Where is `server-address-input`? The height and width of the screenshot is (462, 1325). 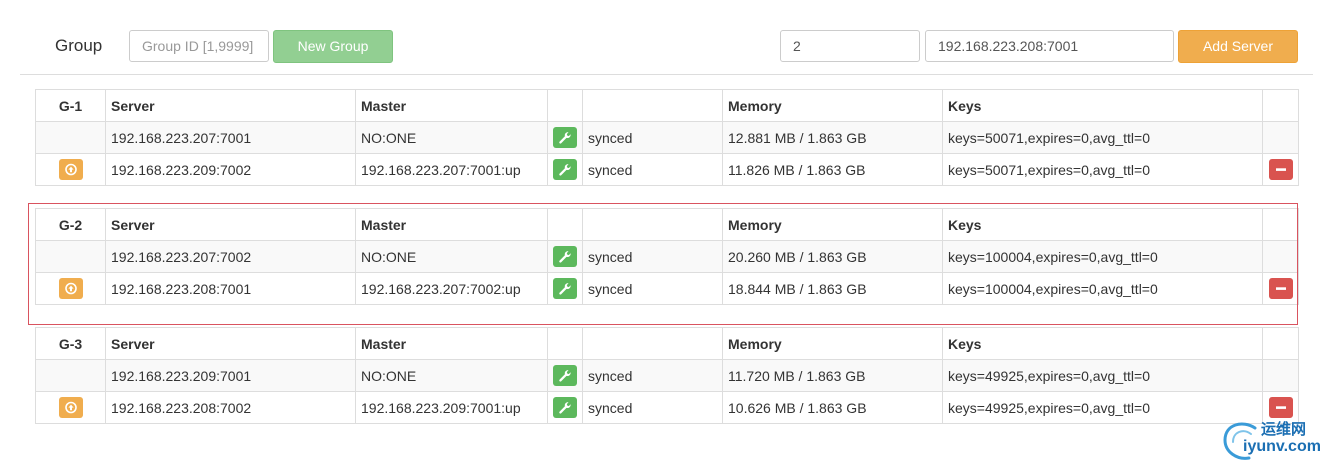 server-address-input is located at coordinates (1049, 46).